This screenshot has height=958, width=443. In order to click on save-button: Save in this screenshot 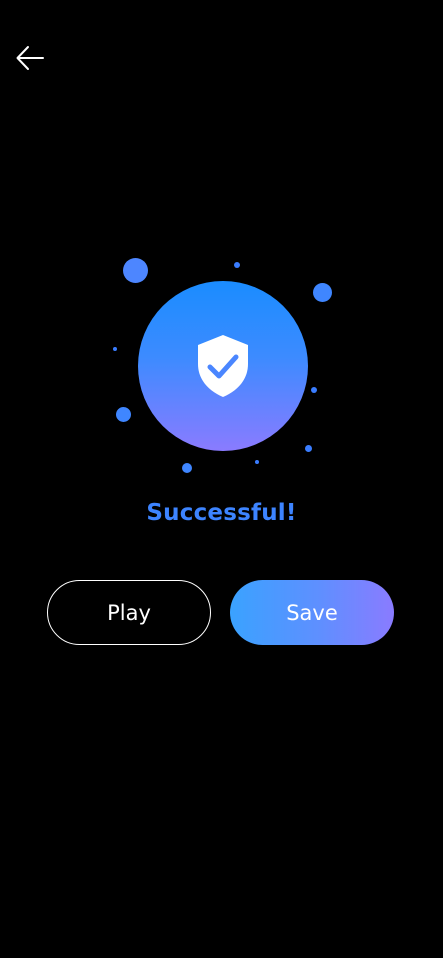, I will do `click(312, 612)`.